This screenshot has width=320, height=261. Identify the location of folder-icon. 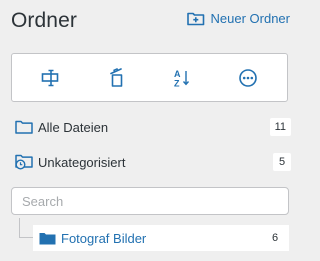
(25, 127).